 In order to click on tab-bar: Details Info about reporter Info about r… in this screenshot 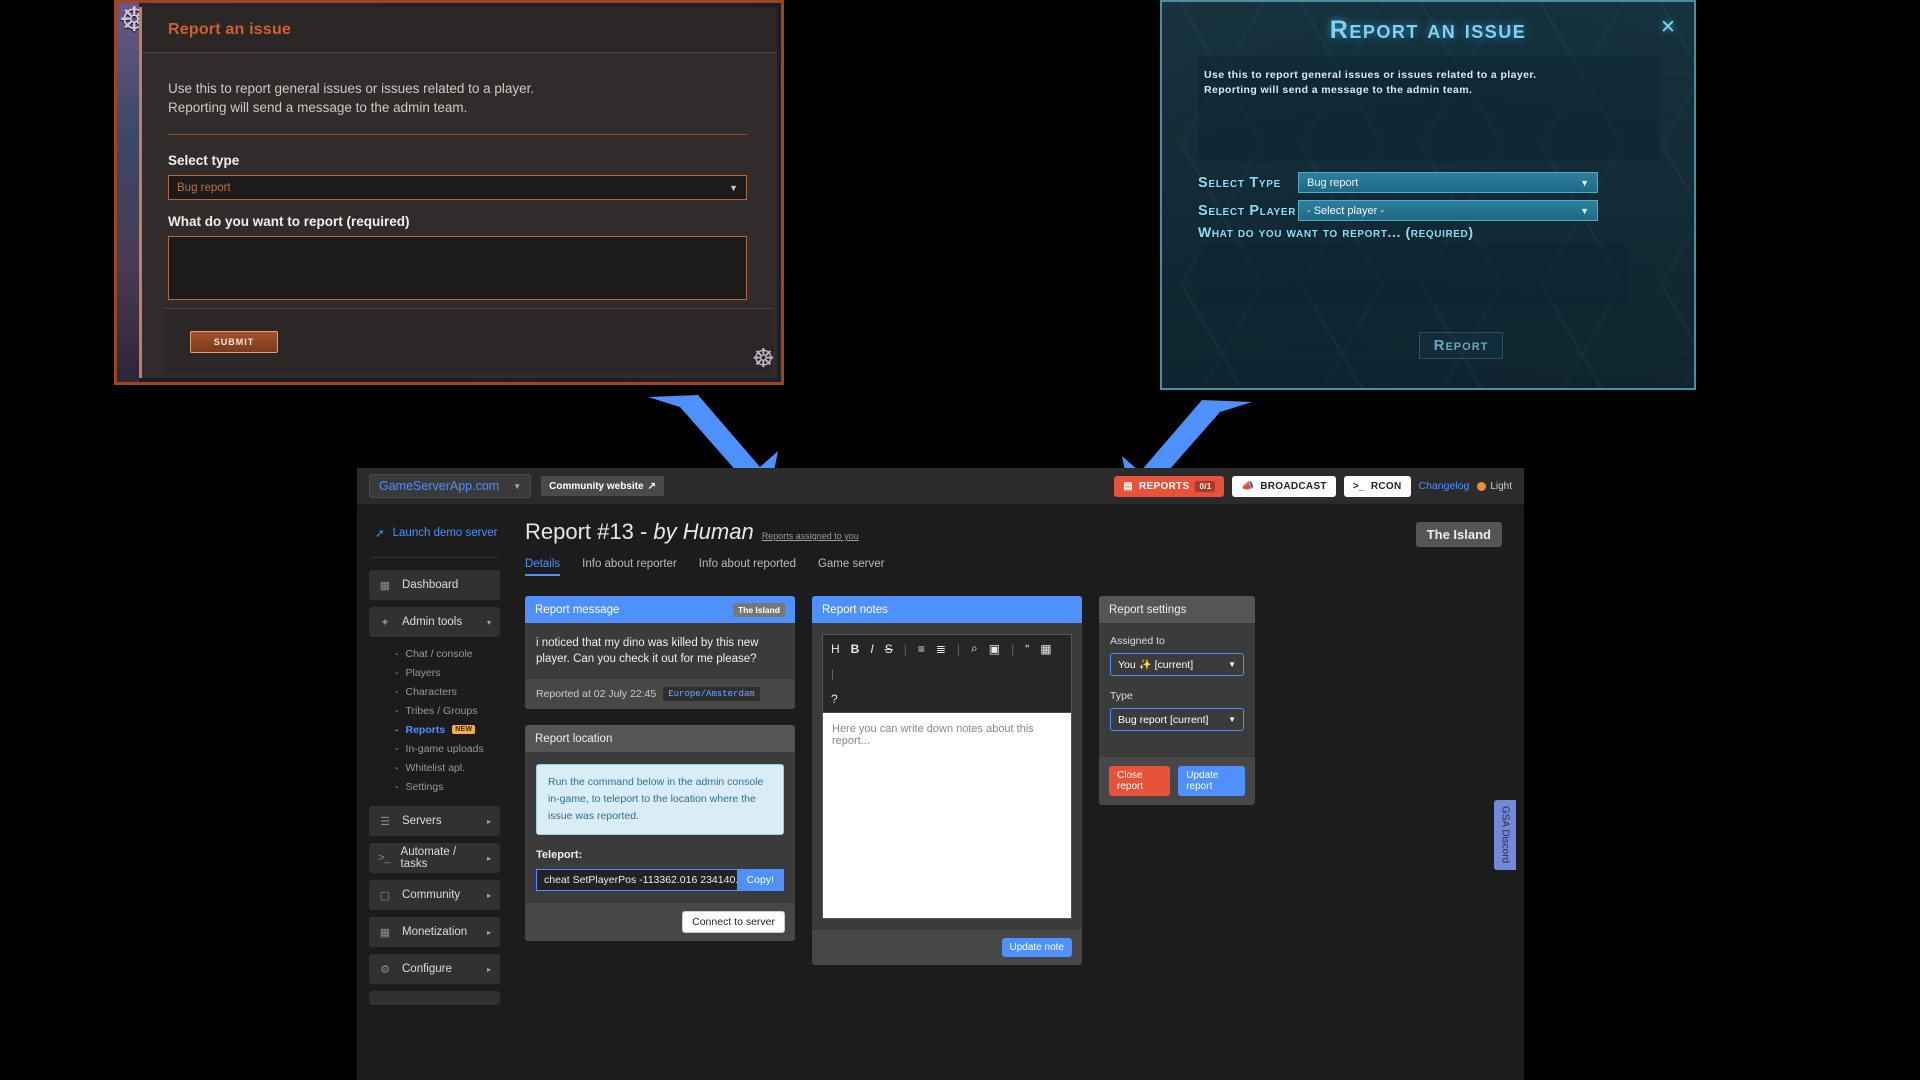, I will do `click(1013, 567)`.